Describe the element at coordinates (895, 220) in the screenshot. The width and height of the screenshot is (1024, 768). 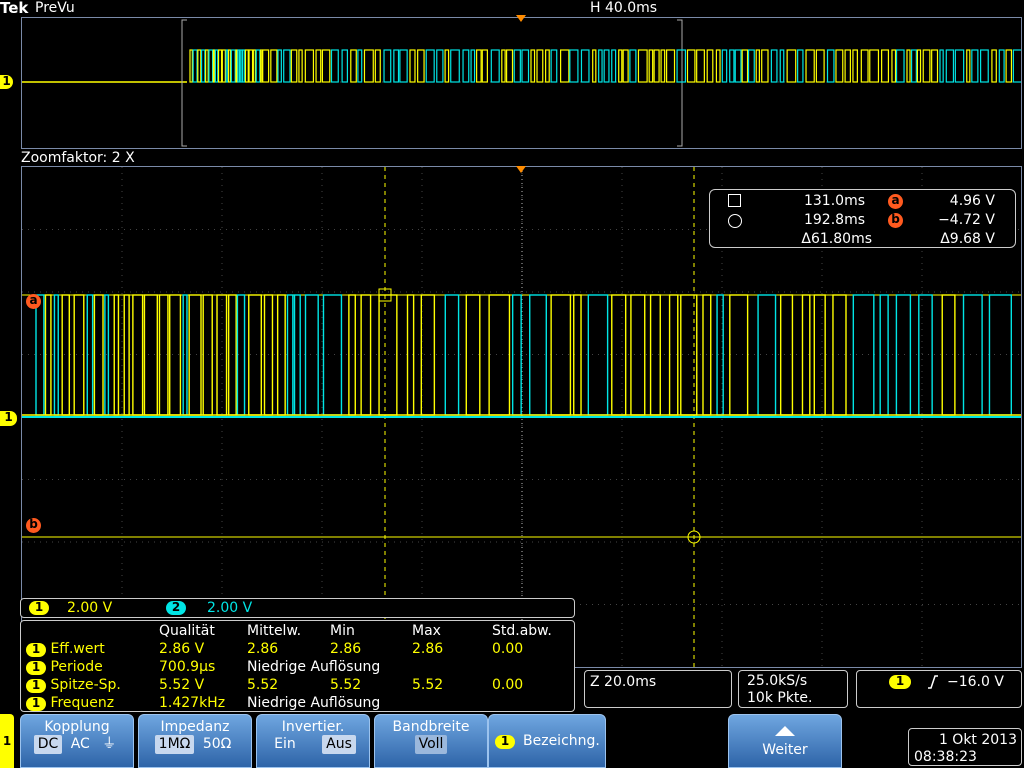
I see `ref-b-icon: b` at that location.